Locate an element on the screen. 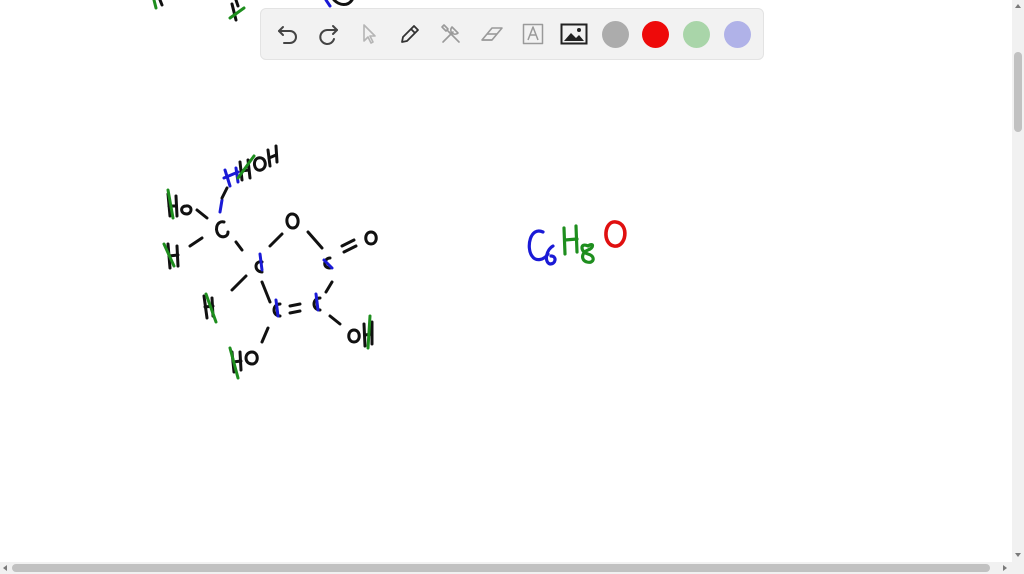 The height and width of the screenshot is (574, 1024). pointer-icon is located at coordinates (369, 34).